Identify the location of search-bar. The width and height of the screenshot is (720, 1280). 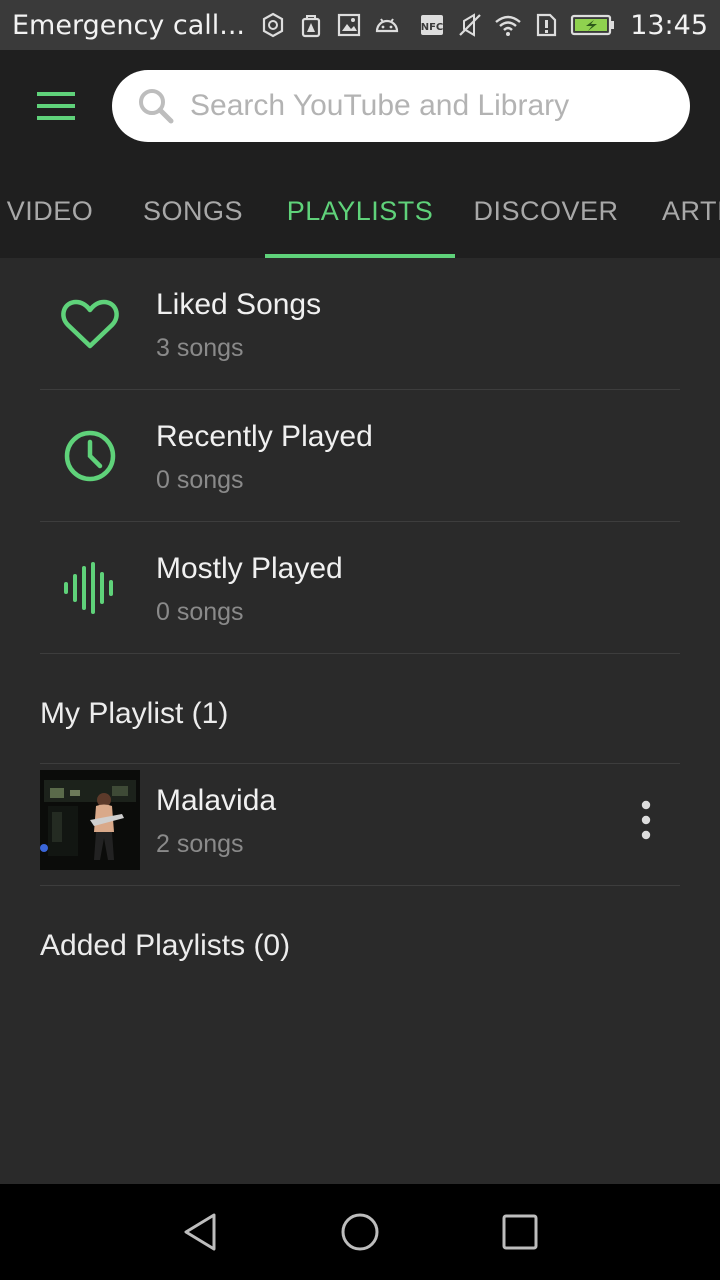
(401, 106).